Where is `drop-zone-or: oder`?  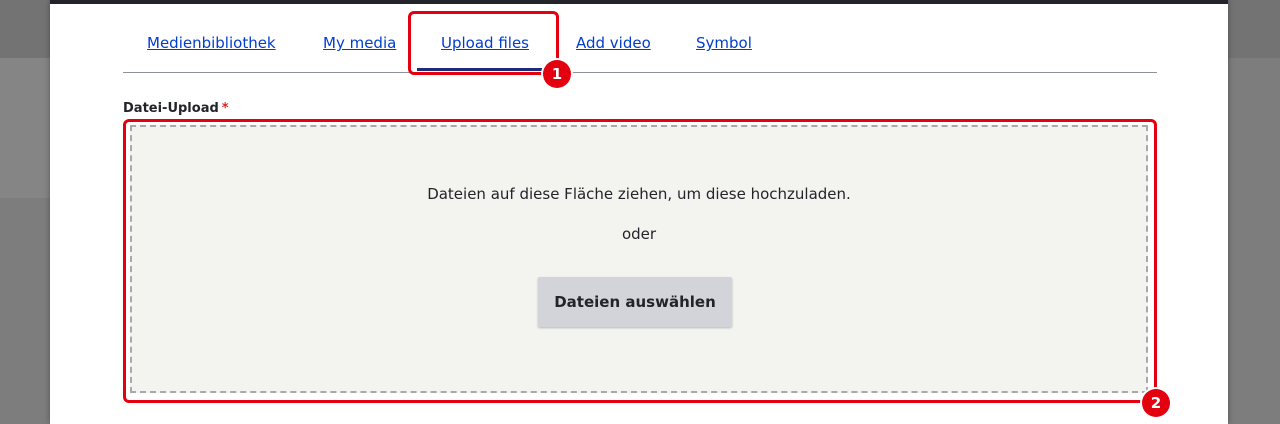
drop-zone-or: oder is located at coordinates (639, 234).